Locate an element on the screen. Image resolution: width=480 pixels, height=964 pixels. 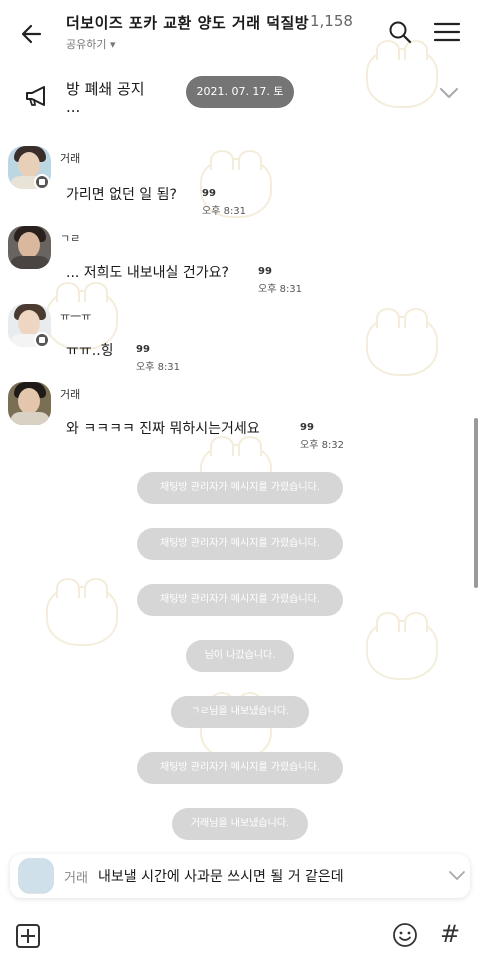
chat-room-title: 더보이즈 포카 교환 양도 거래 덕질방 is located at coordinates (188, 23).